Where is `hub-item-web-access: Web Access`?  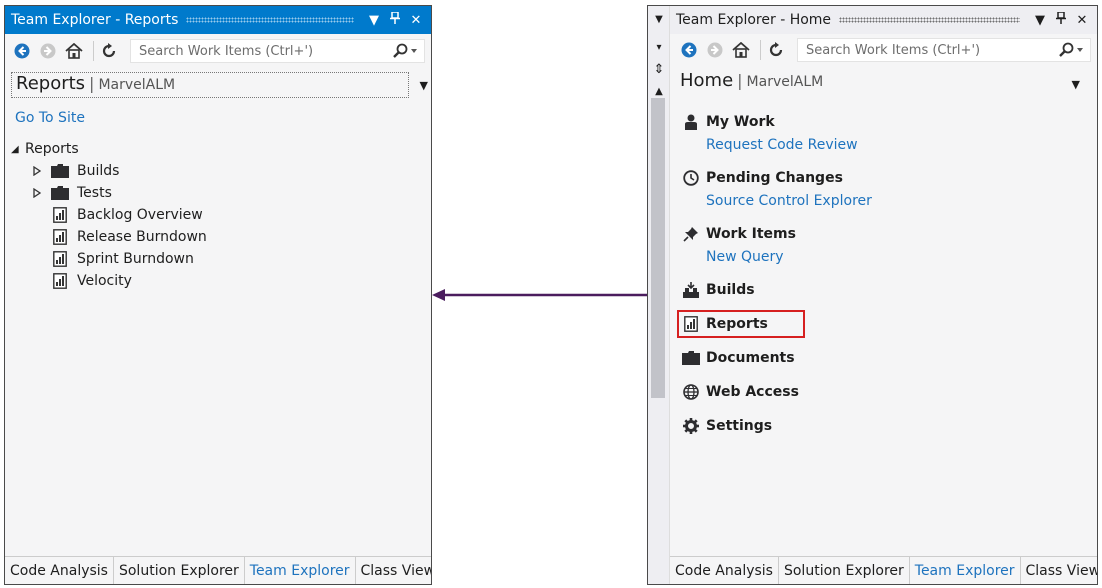 hub-item-web-access: Web Access is located at coordinates (882, 392).